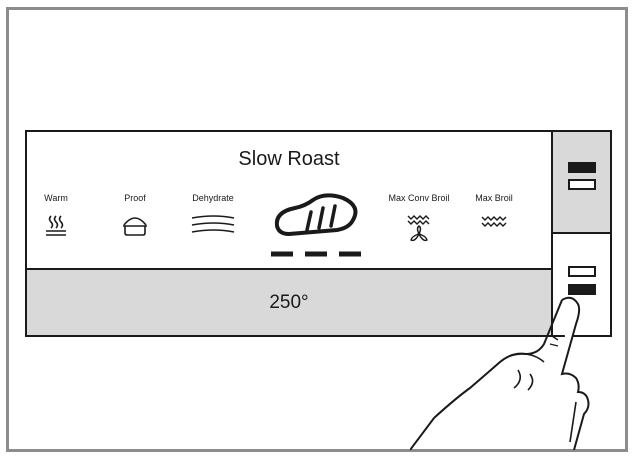  What do you see at coordinates (419, 198) in the screenshot?
I see `mode-label: Max Conv Broil` at bounding box center [419, 198].